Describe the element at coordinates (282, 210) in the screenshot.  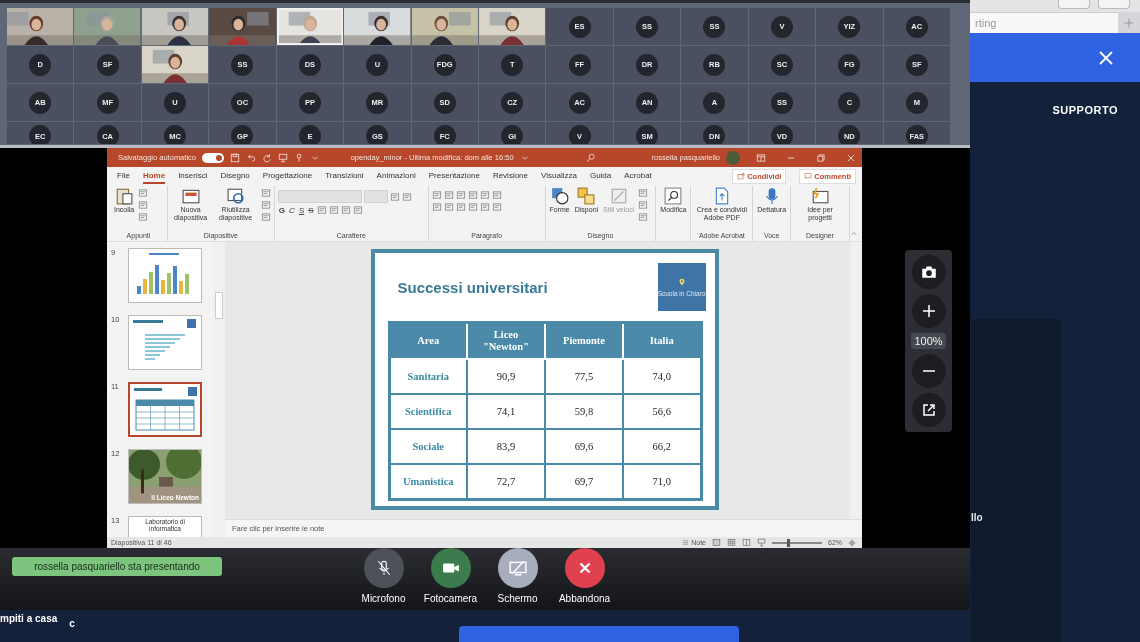
I see `format-button: G` at that location.